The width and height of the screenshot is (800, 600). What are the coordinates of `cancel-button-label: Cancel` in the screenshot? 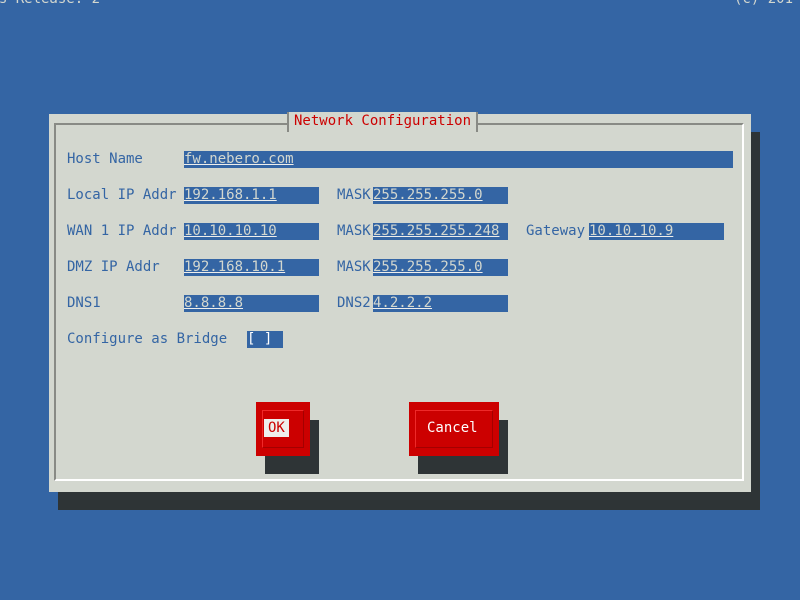 It's located at (452, 428).